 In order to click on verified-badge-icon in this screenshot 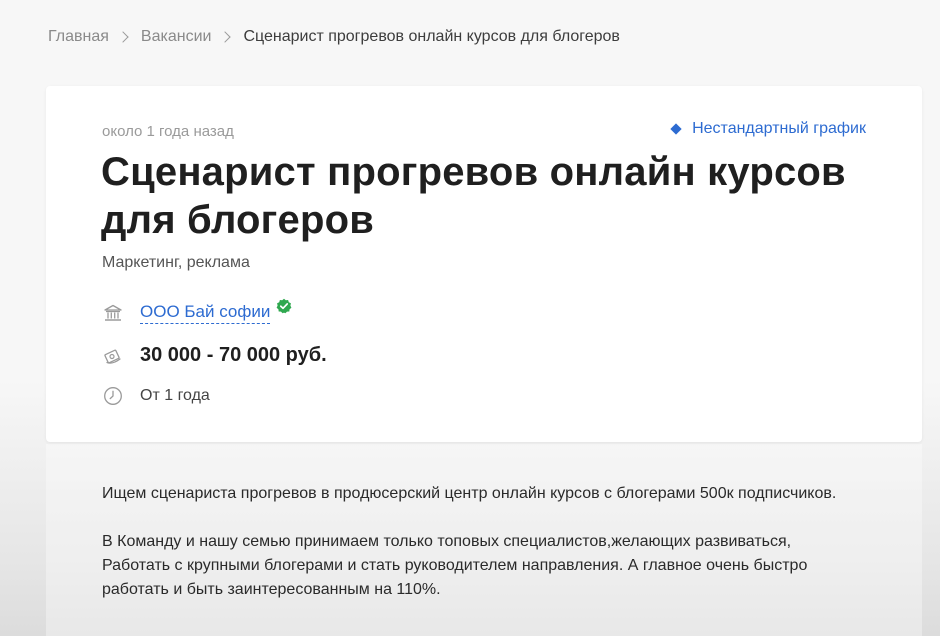, I will do `click(284, 308)`.